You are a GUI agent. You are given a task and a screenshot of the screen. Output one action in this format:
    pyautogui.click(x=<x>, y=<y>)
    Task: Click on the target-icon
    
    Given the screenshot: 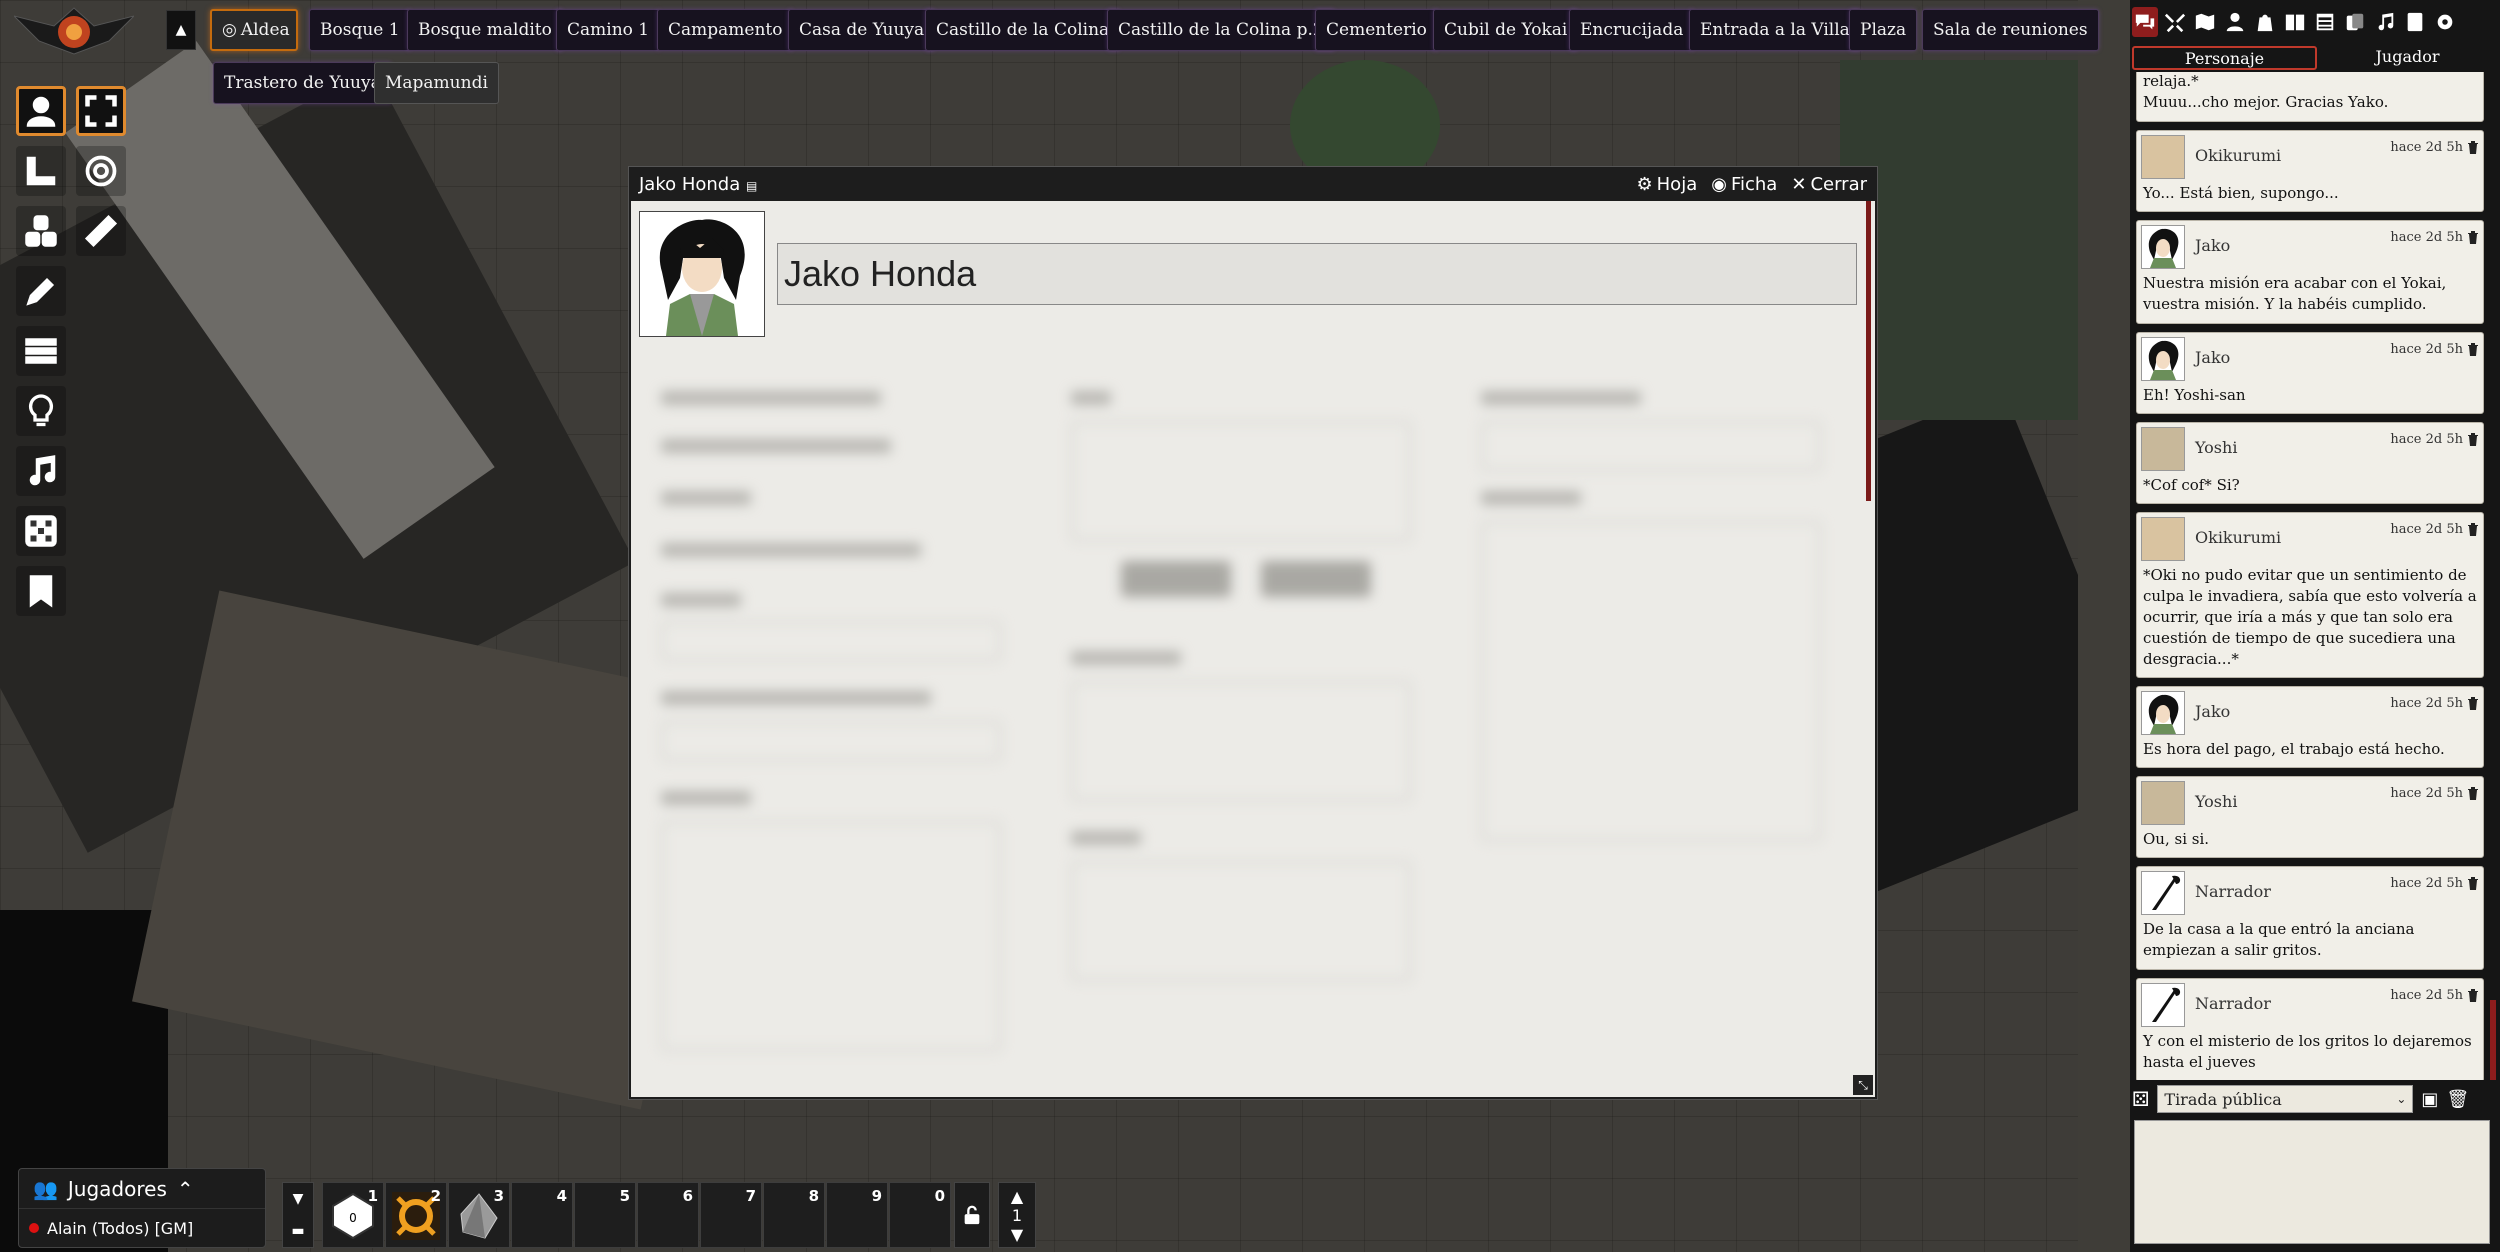 What is the action you would take?
    pyautogui.click(x=101, y=171)
    